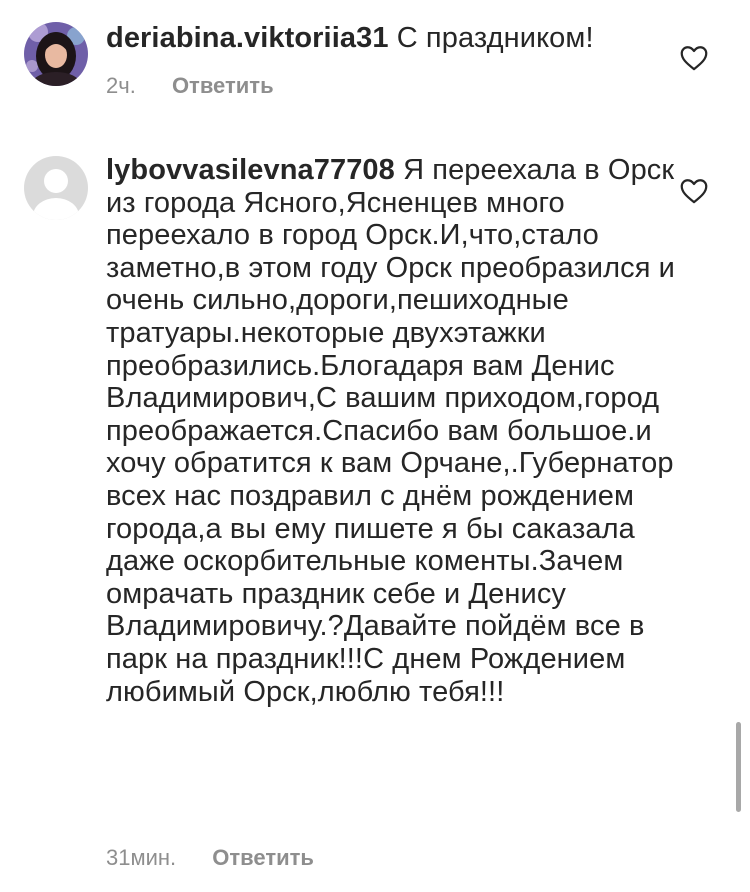  I want to click on default-avatar-icon, so click(56, 188).